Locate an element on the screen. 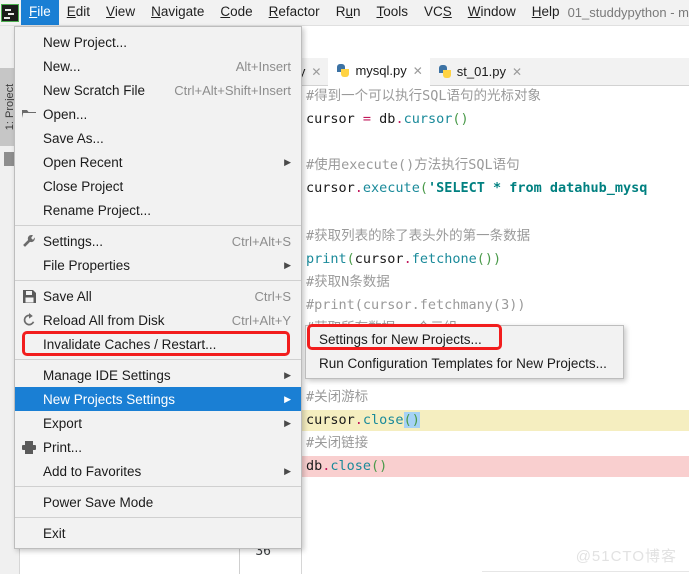 This screenshot has width=689, height=574. editor-tab-mysql: mysql.py ✕ is located at coordinates (379, 71).